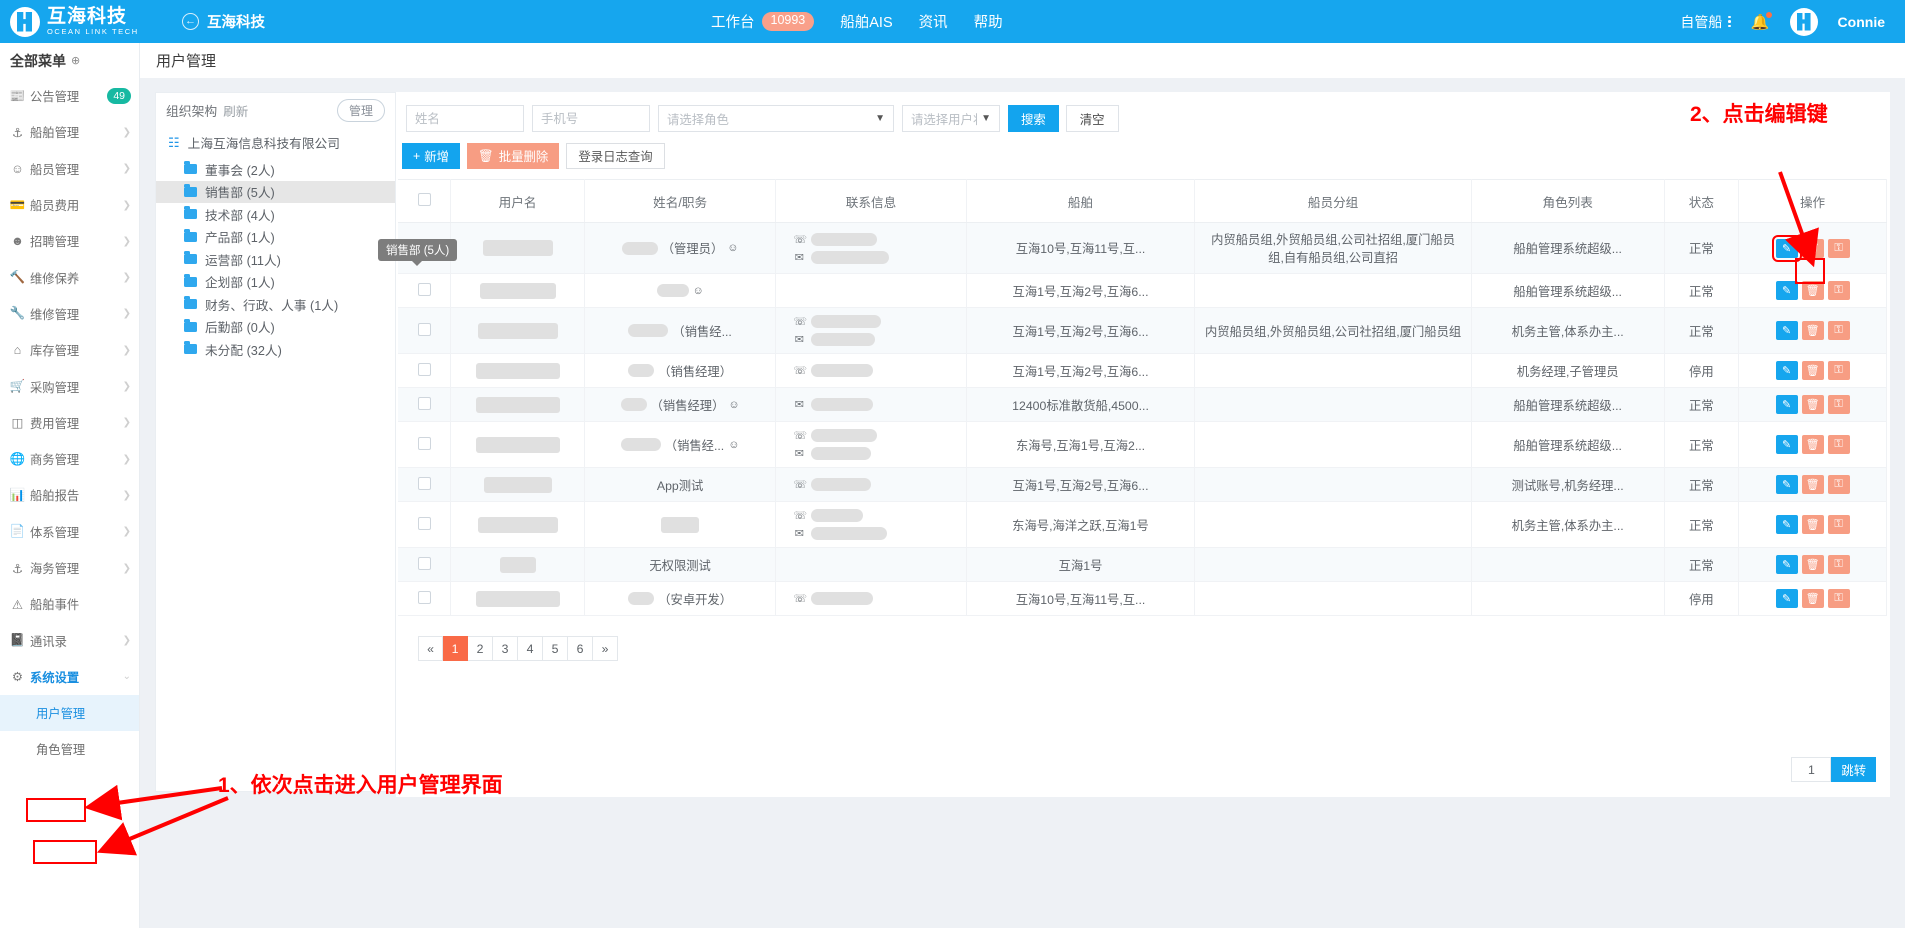 The height and width of the screenshot is (928, 1905). Describe the element at coordinates (1811, 769) in the screenshot. I see `page-jump-input: 1` at that location.